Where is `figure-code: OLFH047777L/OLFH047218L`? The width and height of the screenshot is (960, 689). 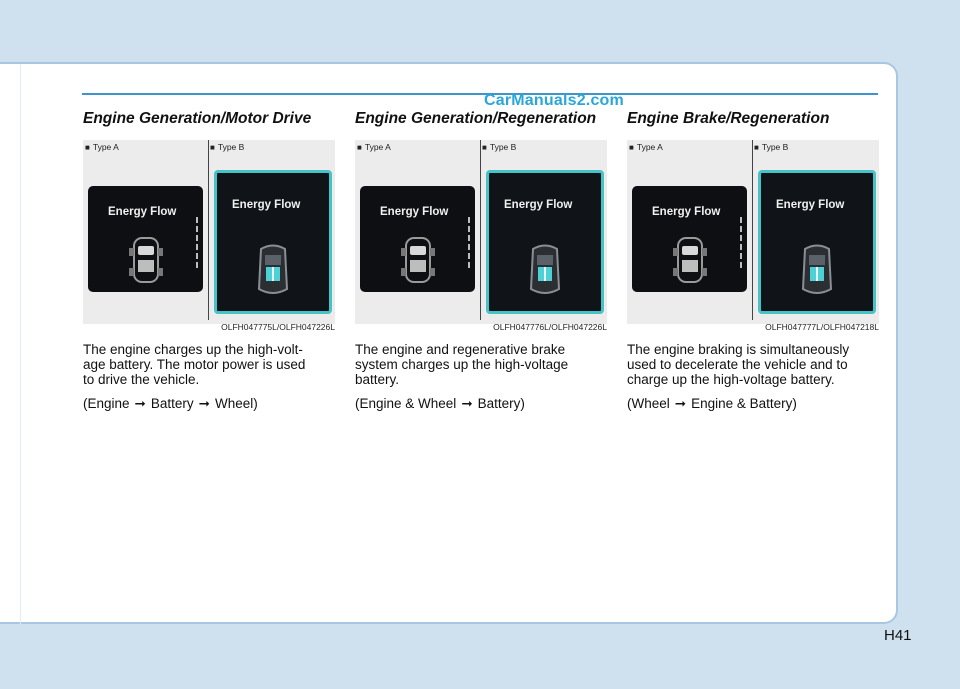 figure-code: OLFH047777L/OLFH047218L is located at coordinates (822, 327).